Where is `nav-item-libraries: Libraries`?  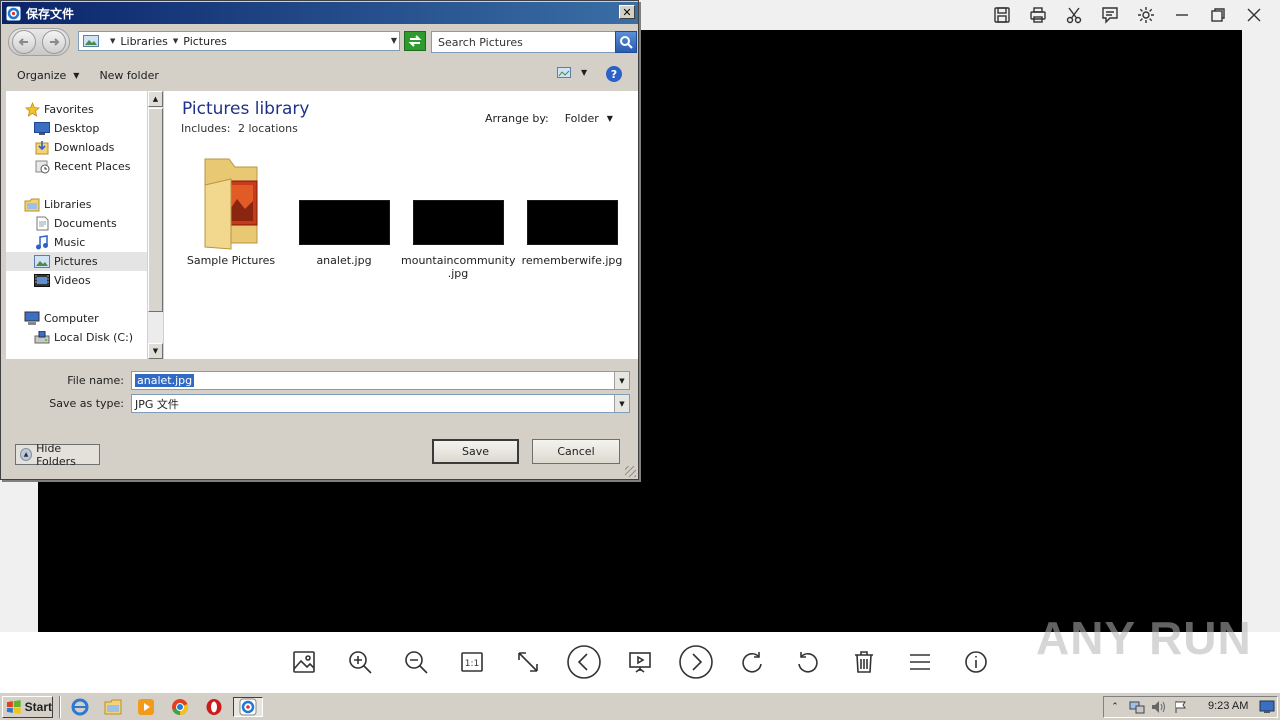 nav-item-libraries: Libraries is located at coordinates (58, 204).